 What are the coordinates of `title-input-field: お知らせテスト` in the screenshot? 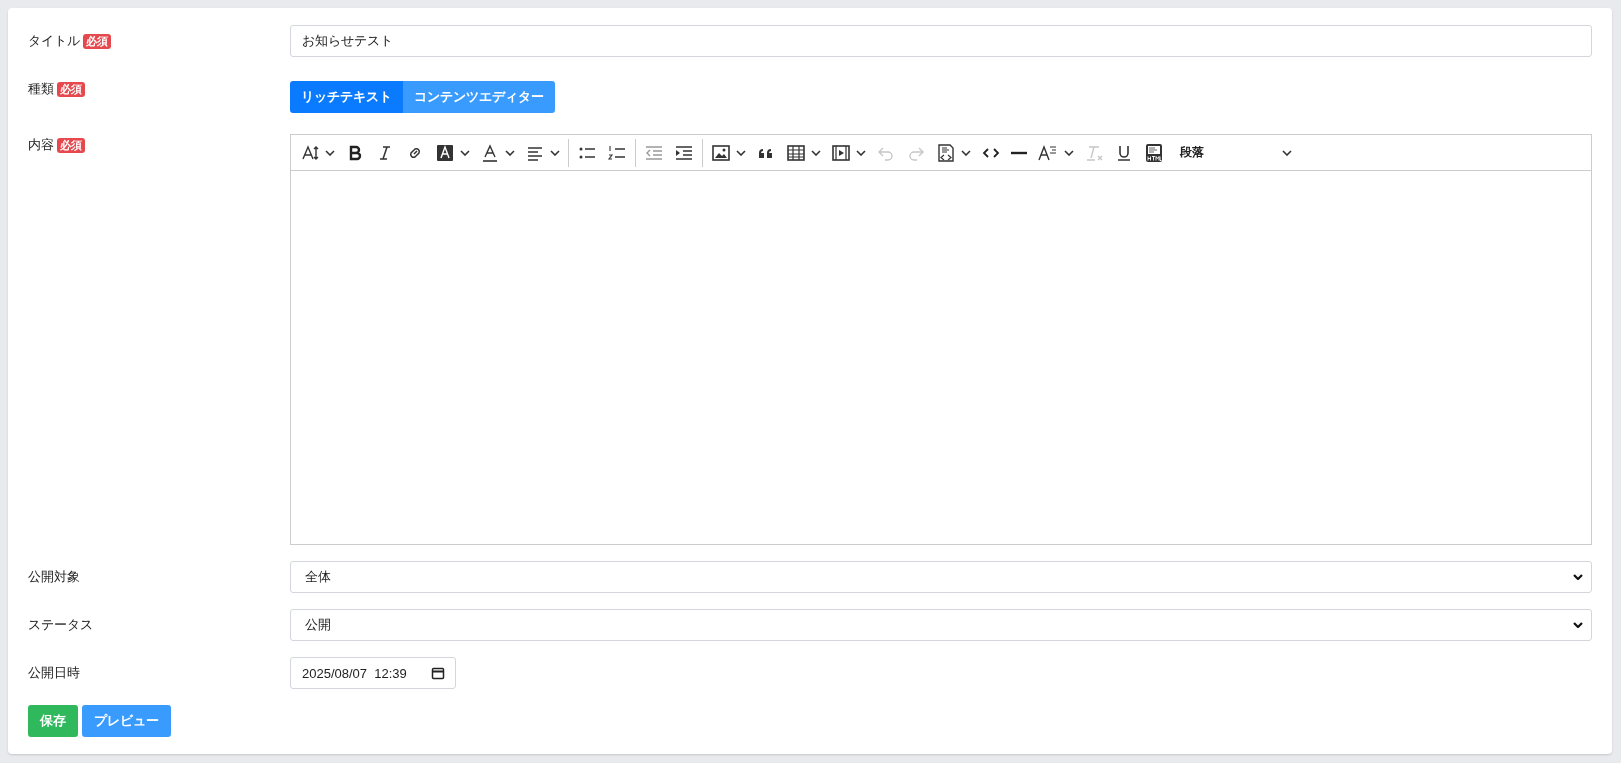 It's located at (941, 41).